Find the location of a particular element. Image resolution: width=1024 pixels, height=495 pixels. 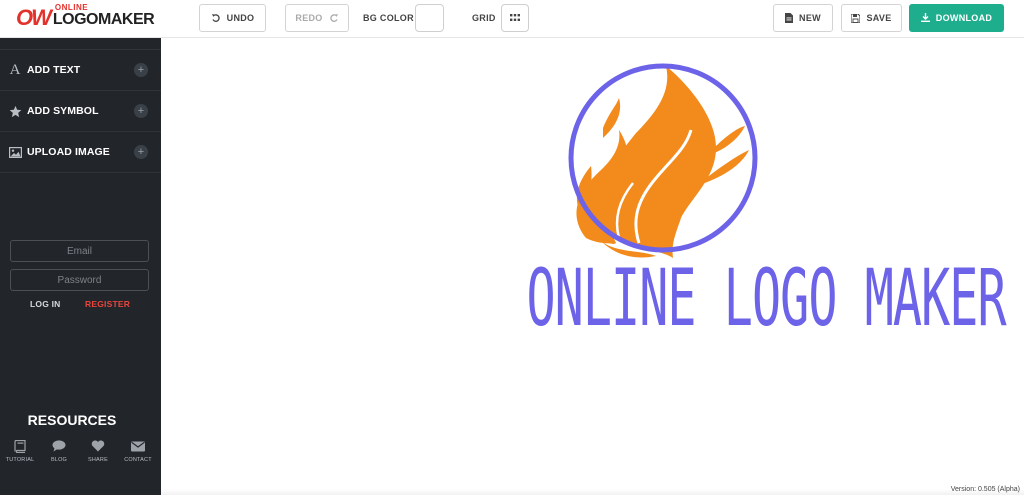

logo-big-text: LOGOMAKER is located at coordinates (103, 19).